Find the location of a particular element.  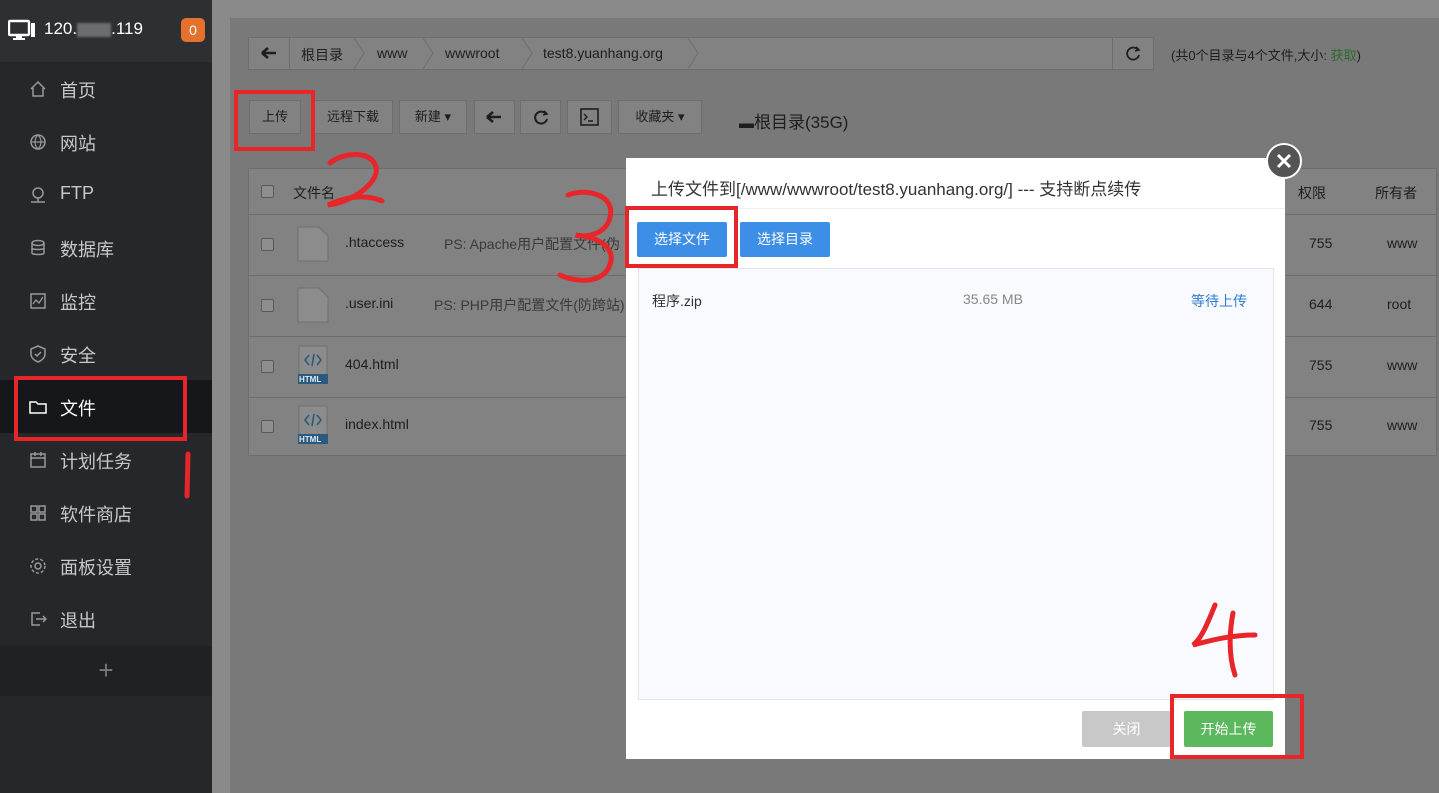

upload-file-name: 程序.zip is located at coordinates (677, 301).